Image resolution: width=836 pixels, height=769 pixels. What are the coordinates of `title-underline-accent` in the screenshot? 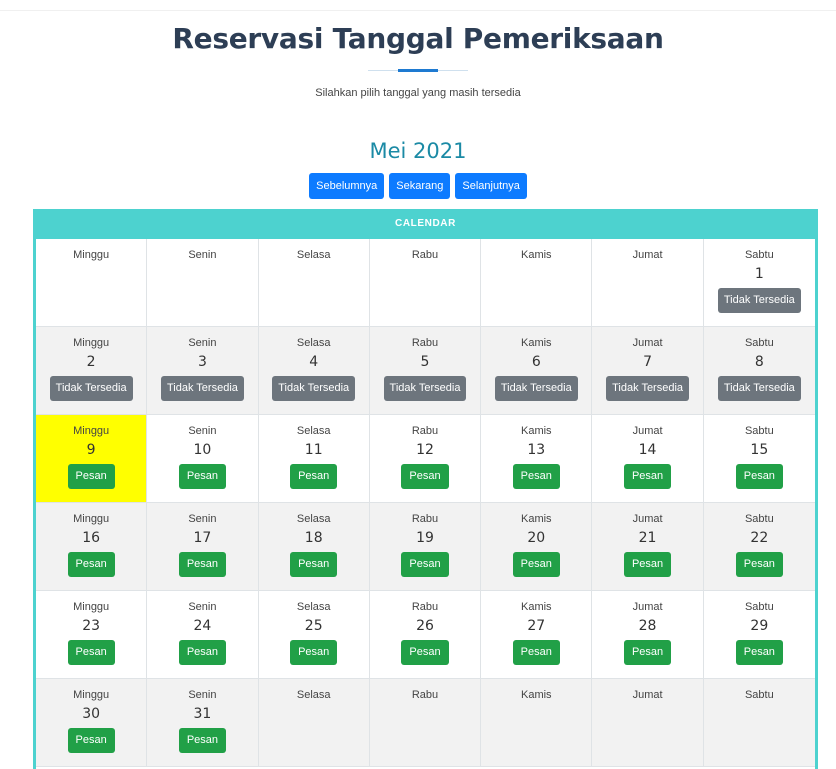 It's located at (418, 70).